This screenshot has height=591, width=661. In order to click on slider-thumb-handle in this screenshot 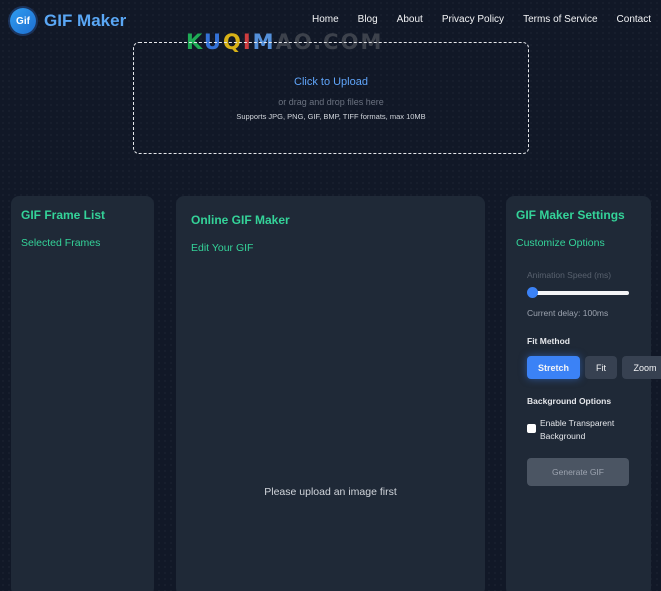, I will do `click(532, 292)`.